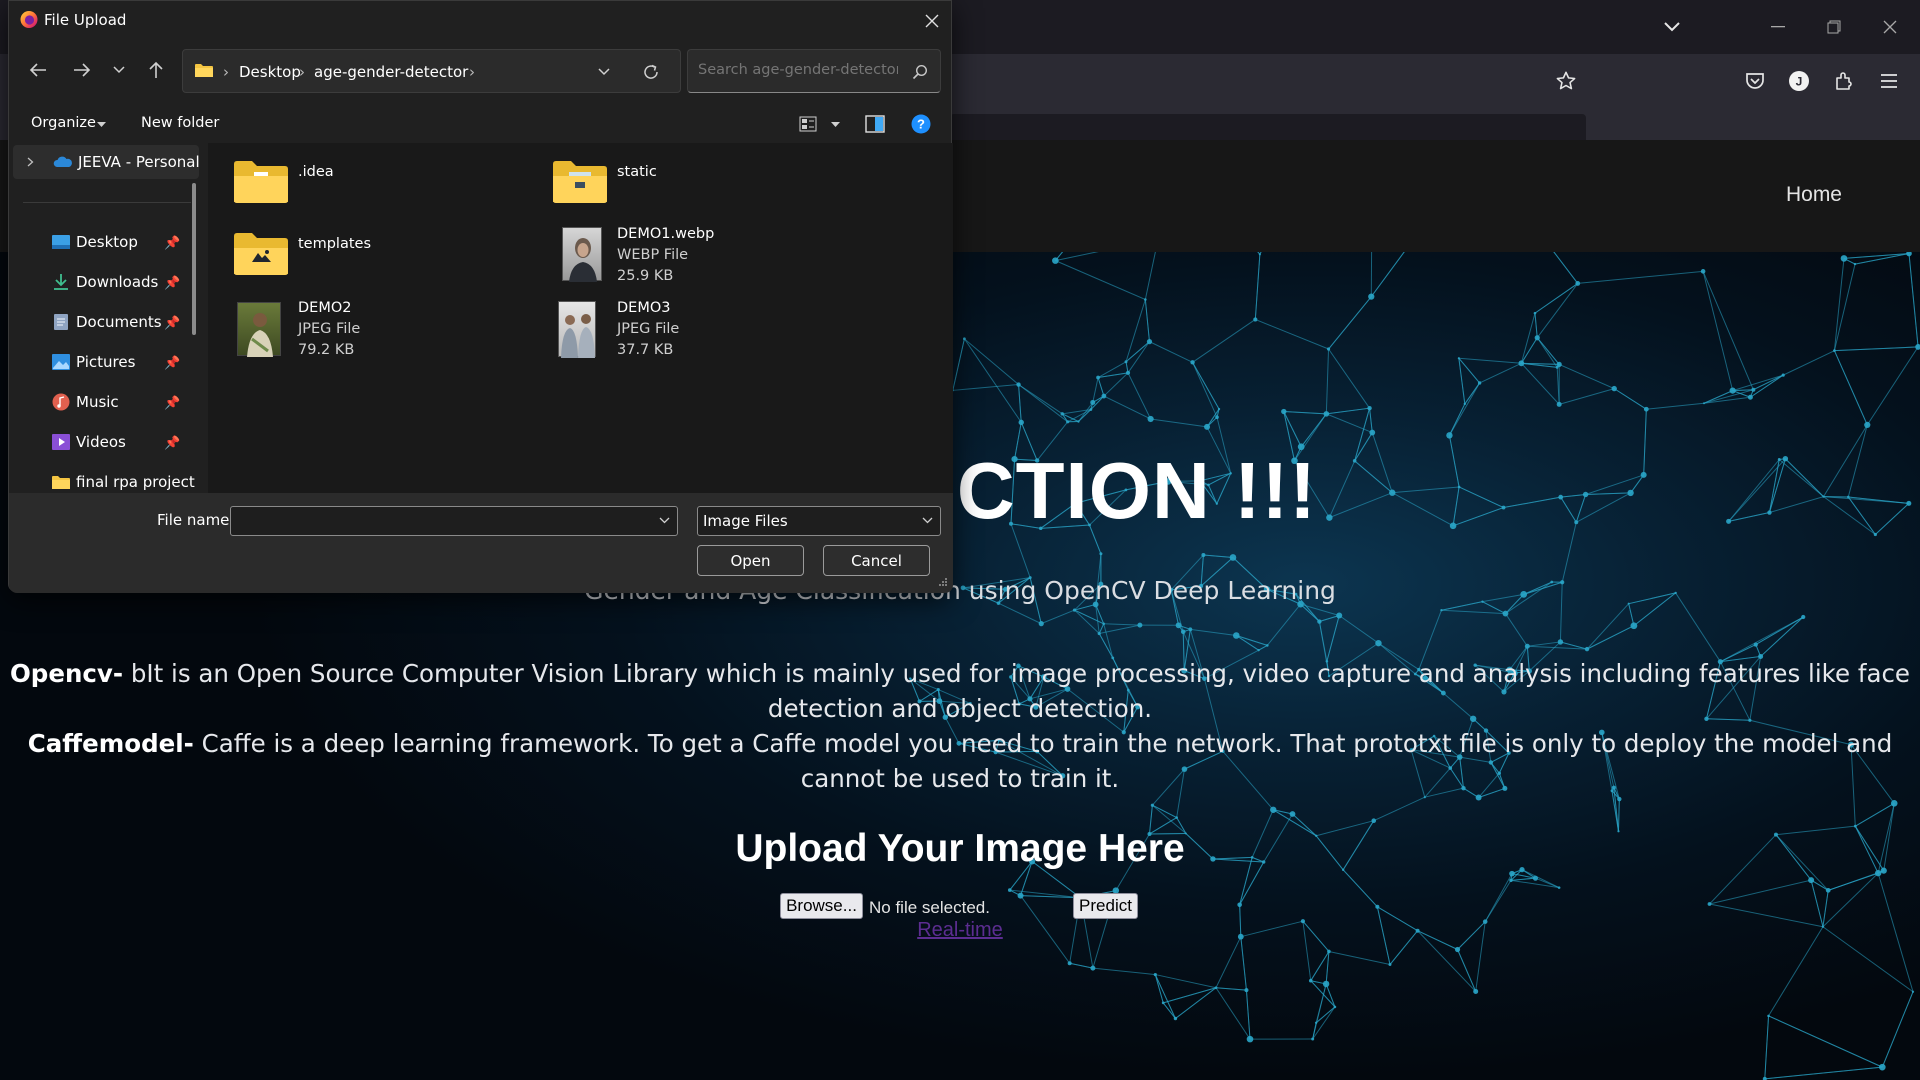  I want to click on file-item-templates: templates, so click(334, 244).